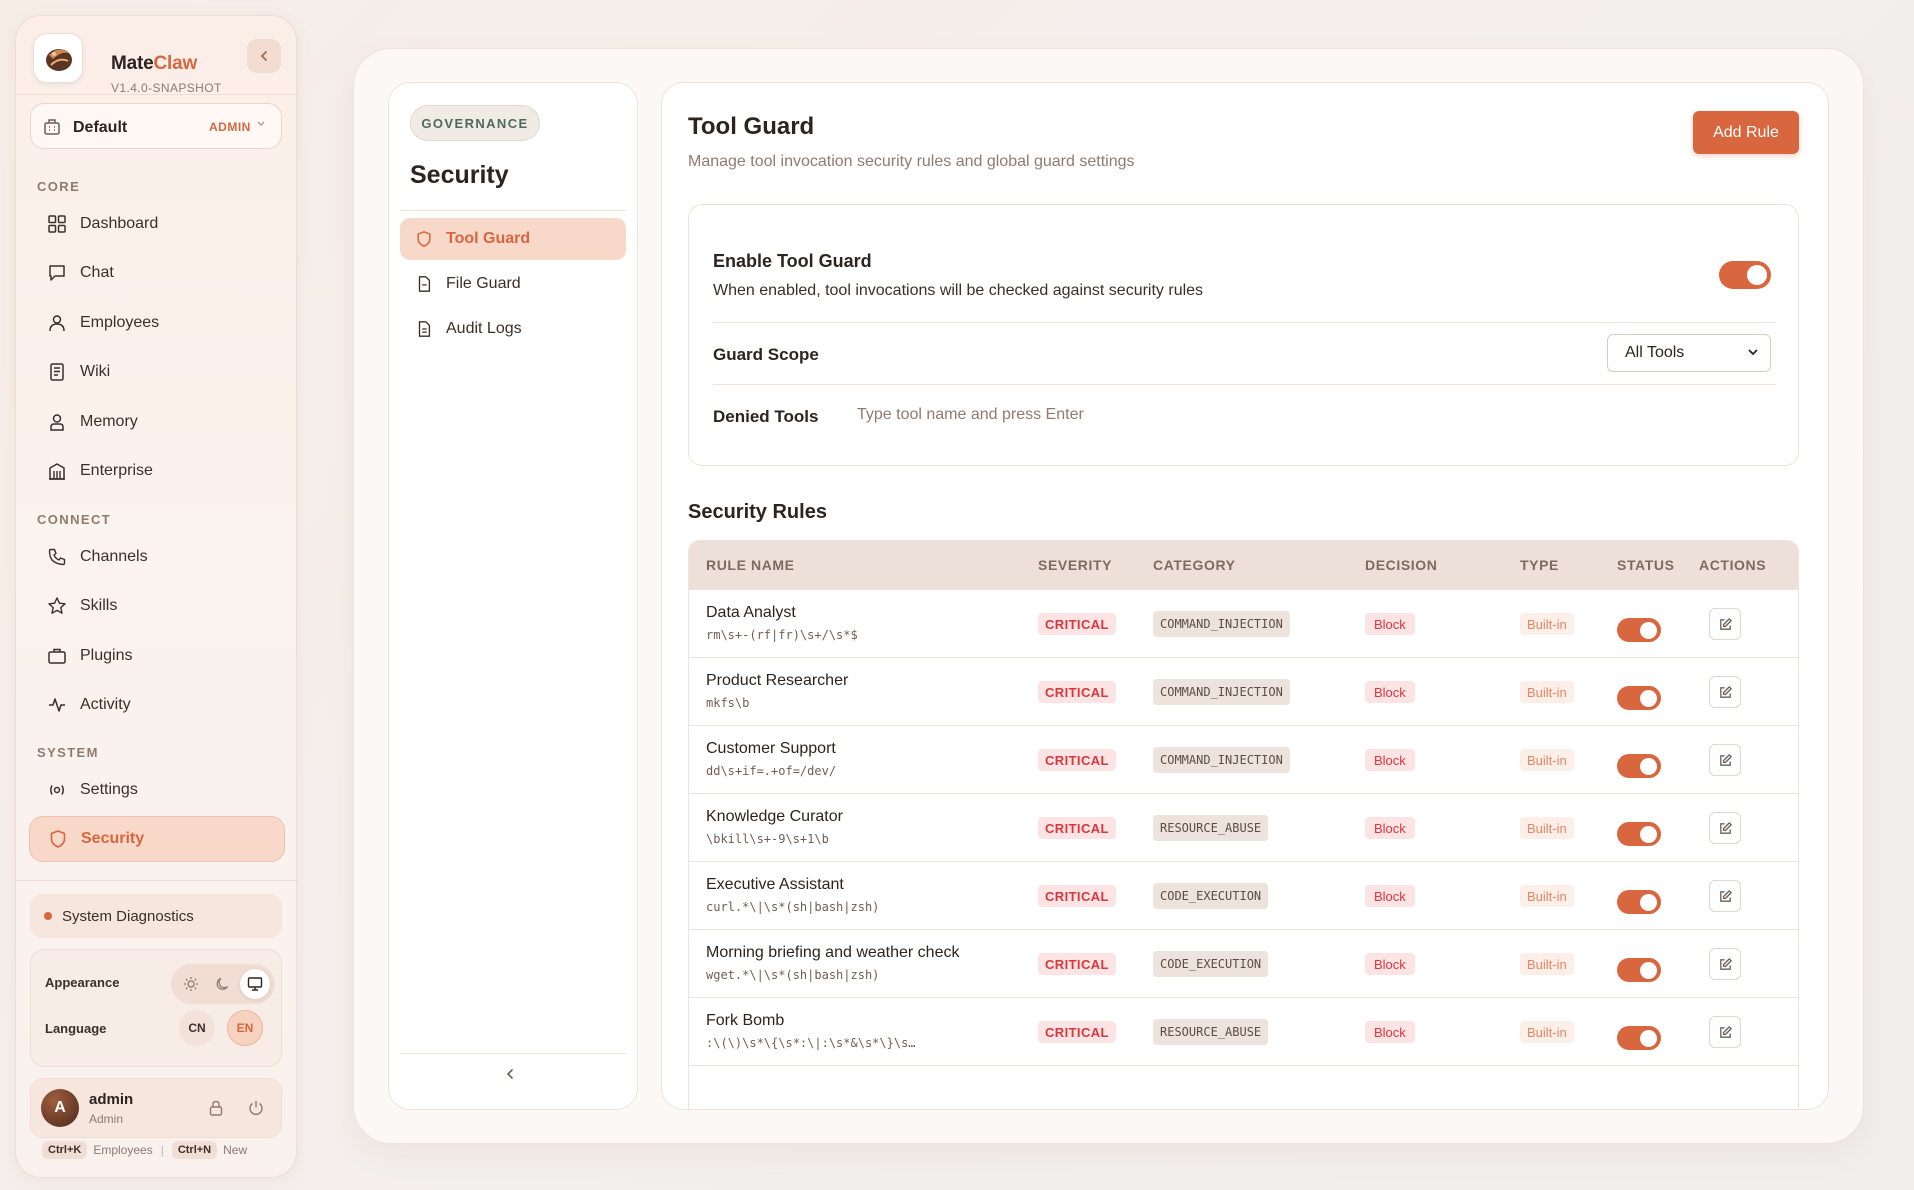  What do you see at coordinates (197, 1028) in the screenshot?
I see `language-cn-button: CN` at bounding box center [197, 1028].